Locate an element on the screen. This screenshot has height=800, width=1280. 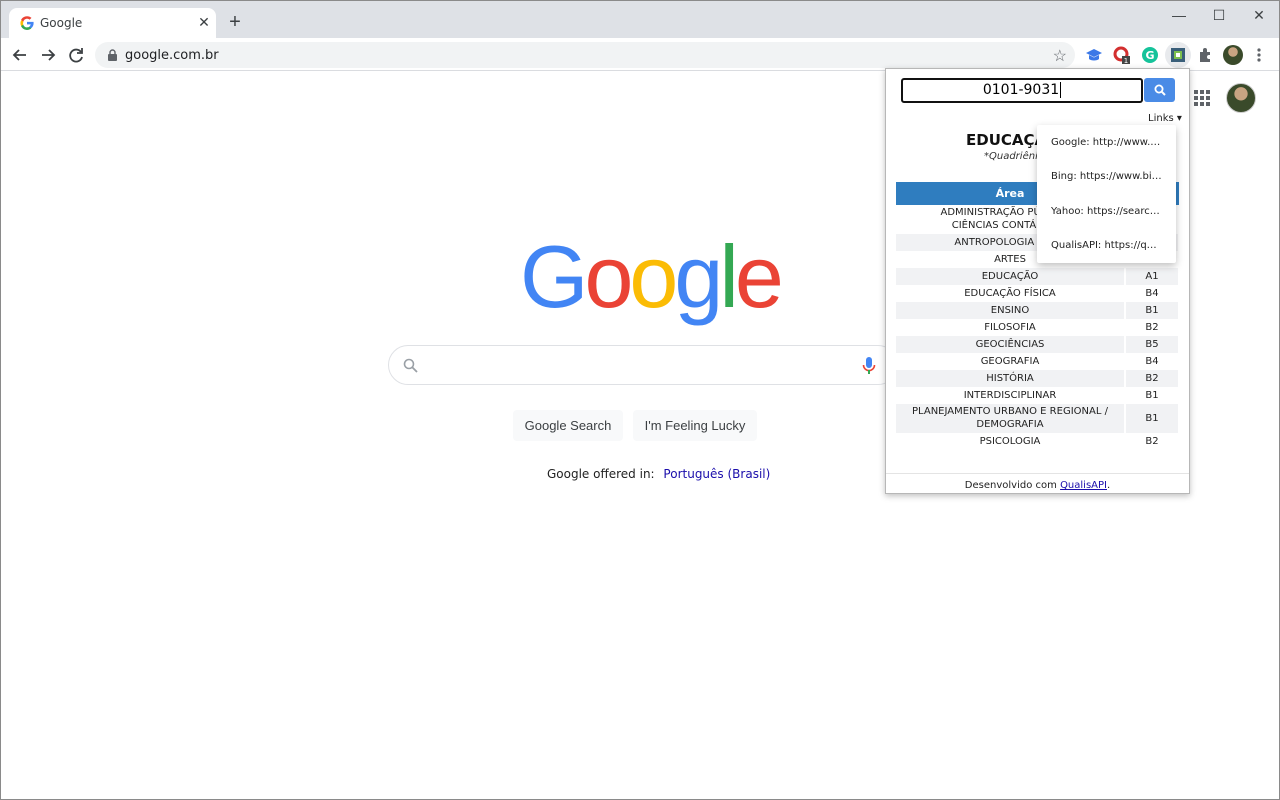
google-account-avatar is located at coordinates (1241, 98).